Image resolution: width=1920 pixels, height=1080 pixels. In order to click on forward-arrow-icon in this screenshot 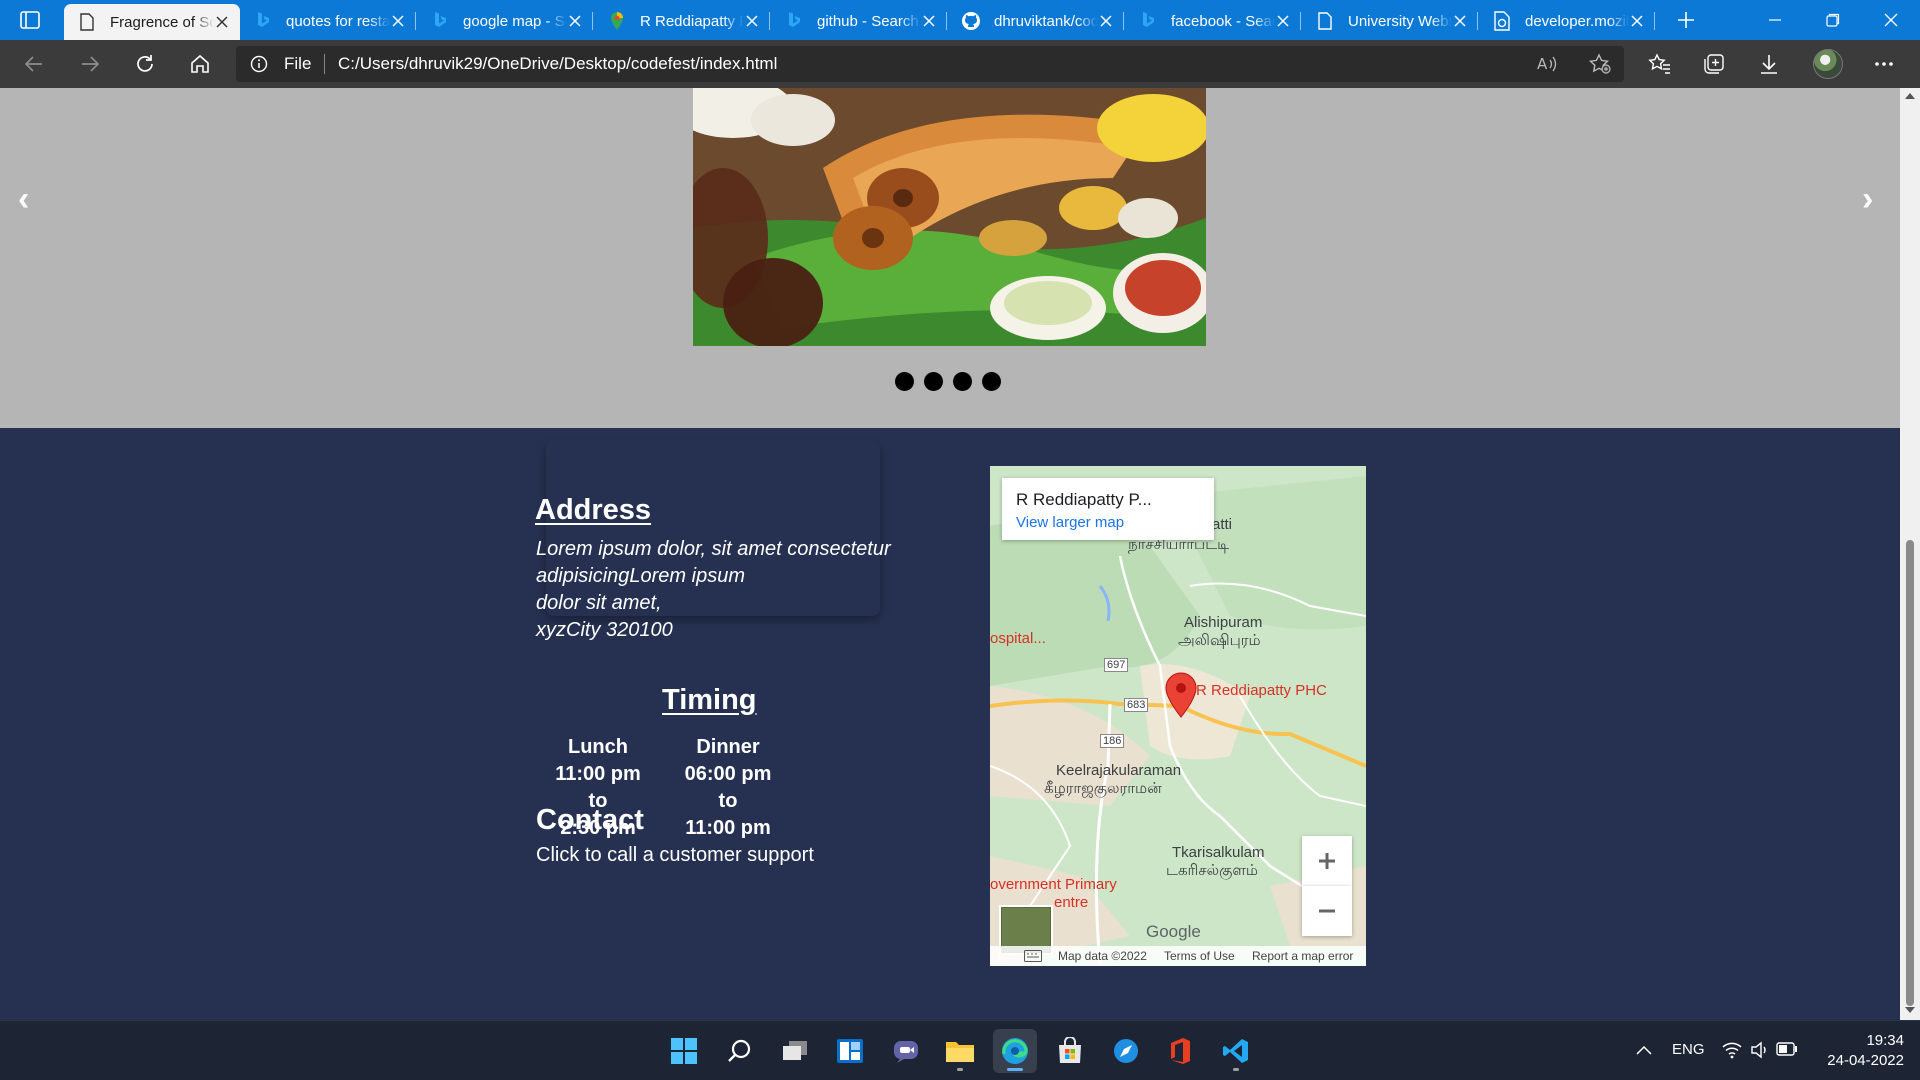, I will do `click(91, 64)`.